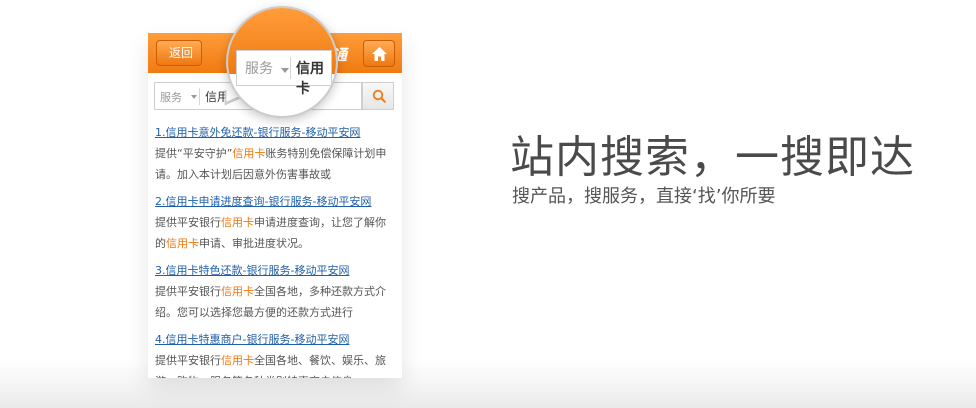  Describe the element at coordinates (199, 96) in the screenshot. I see `search-divider` at that location.